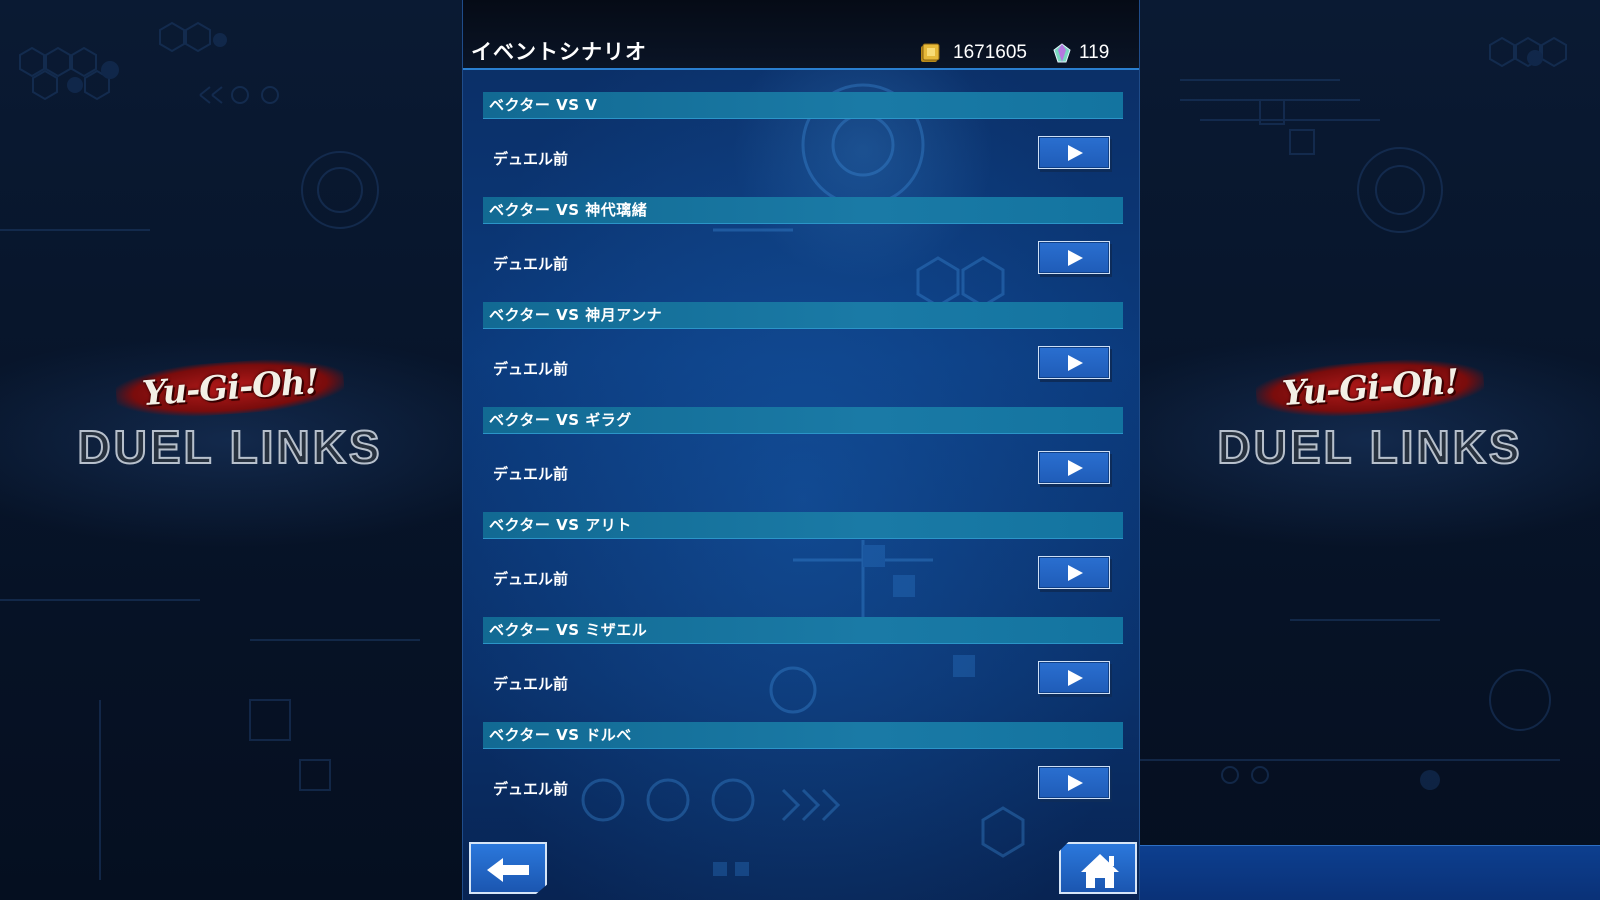 The height and width of the screenshot is (900, 1600). What do you see at coordinates (990, 52) in the screenshot?
I see `gold-amount: 1671605` at bounding box center [990, 52].